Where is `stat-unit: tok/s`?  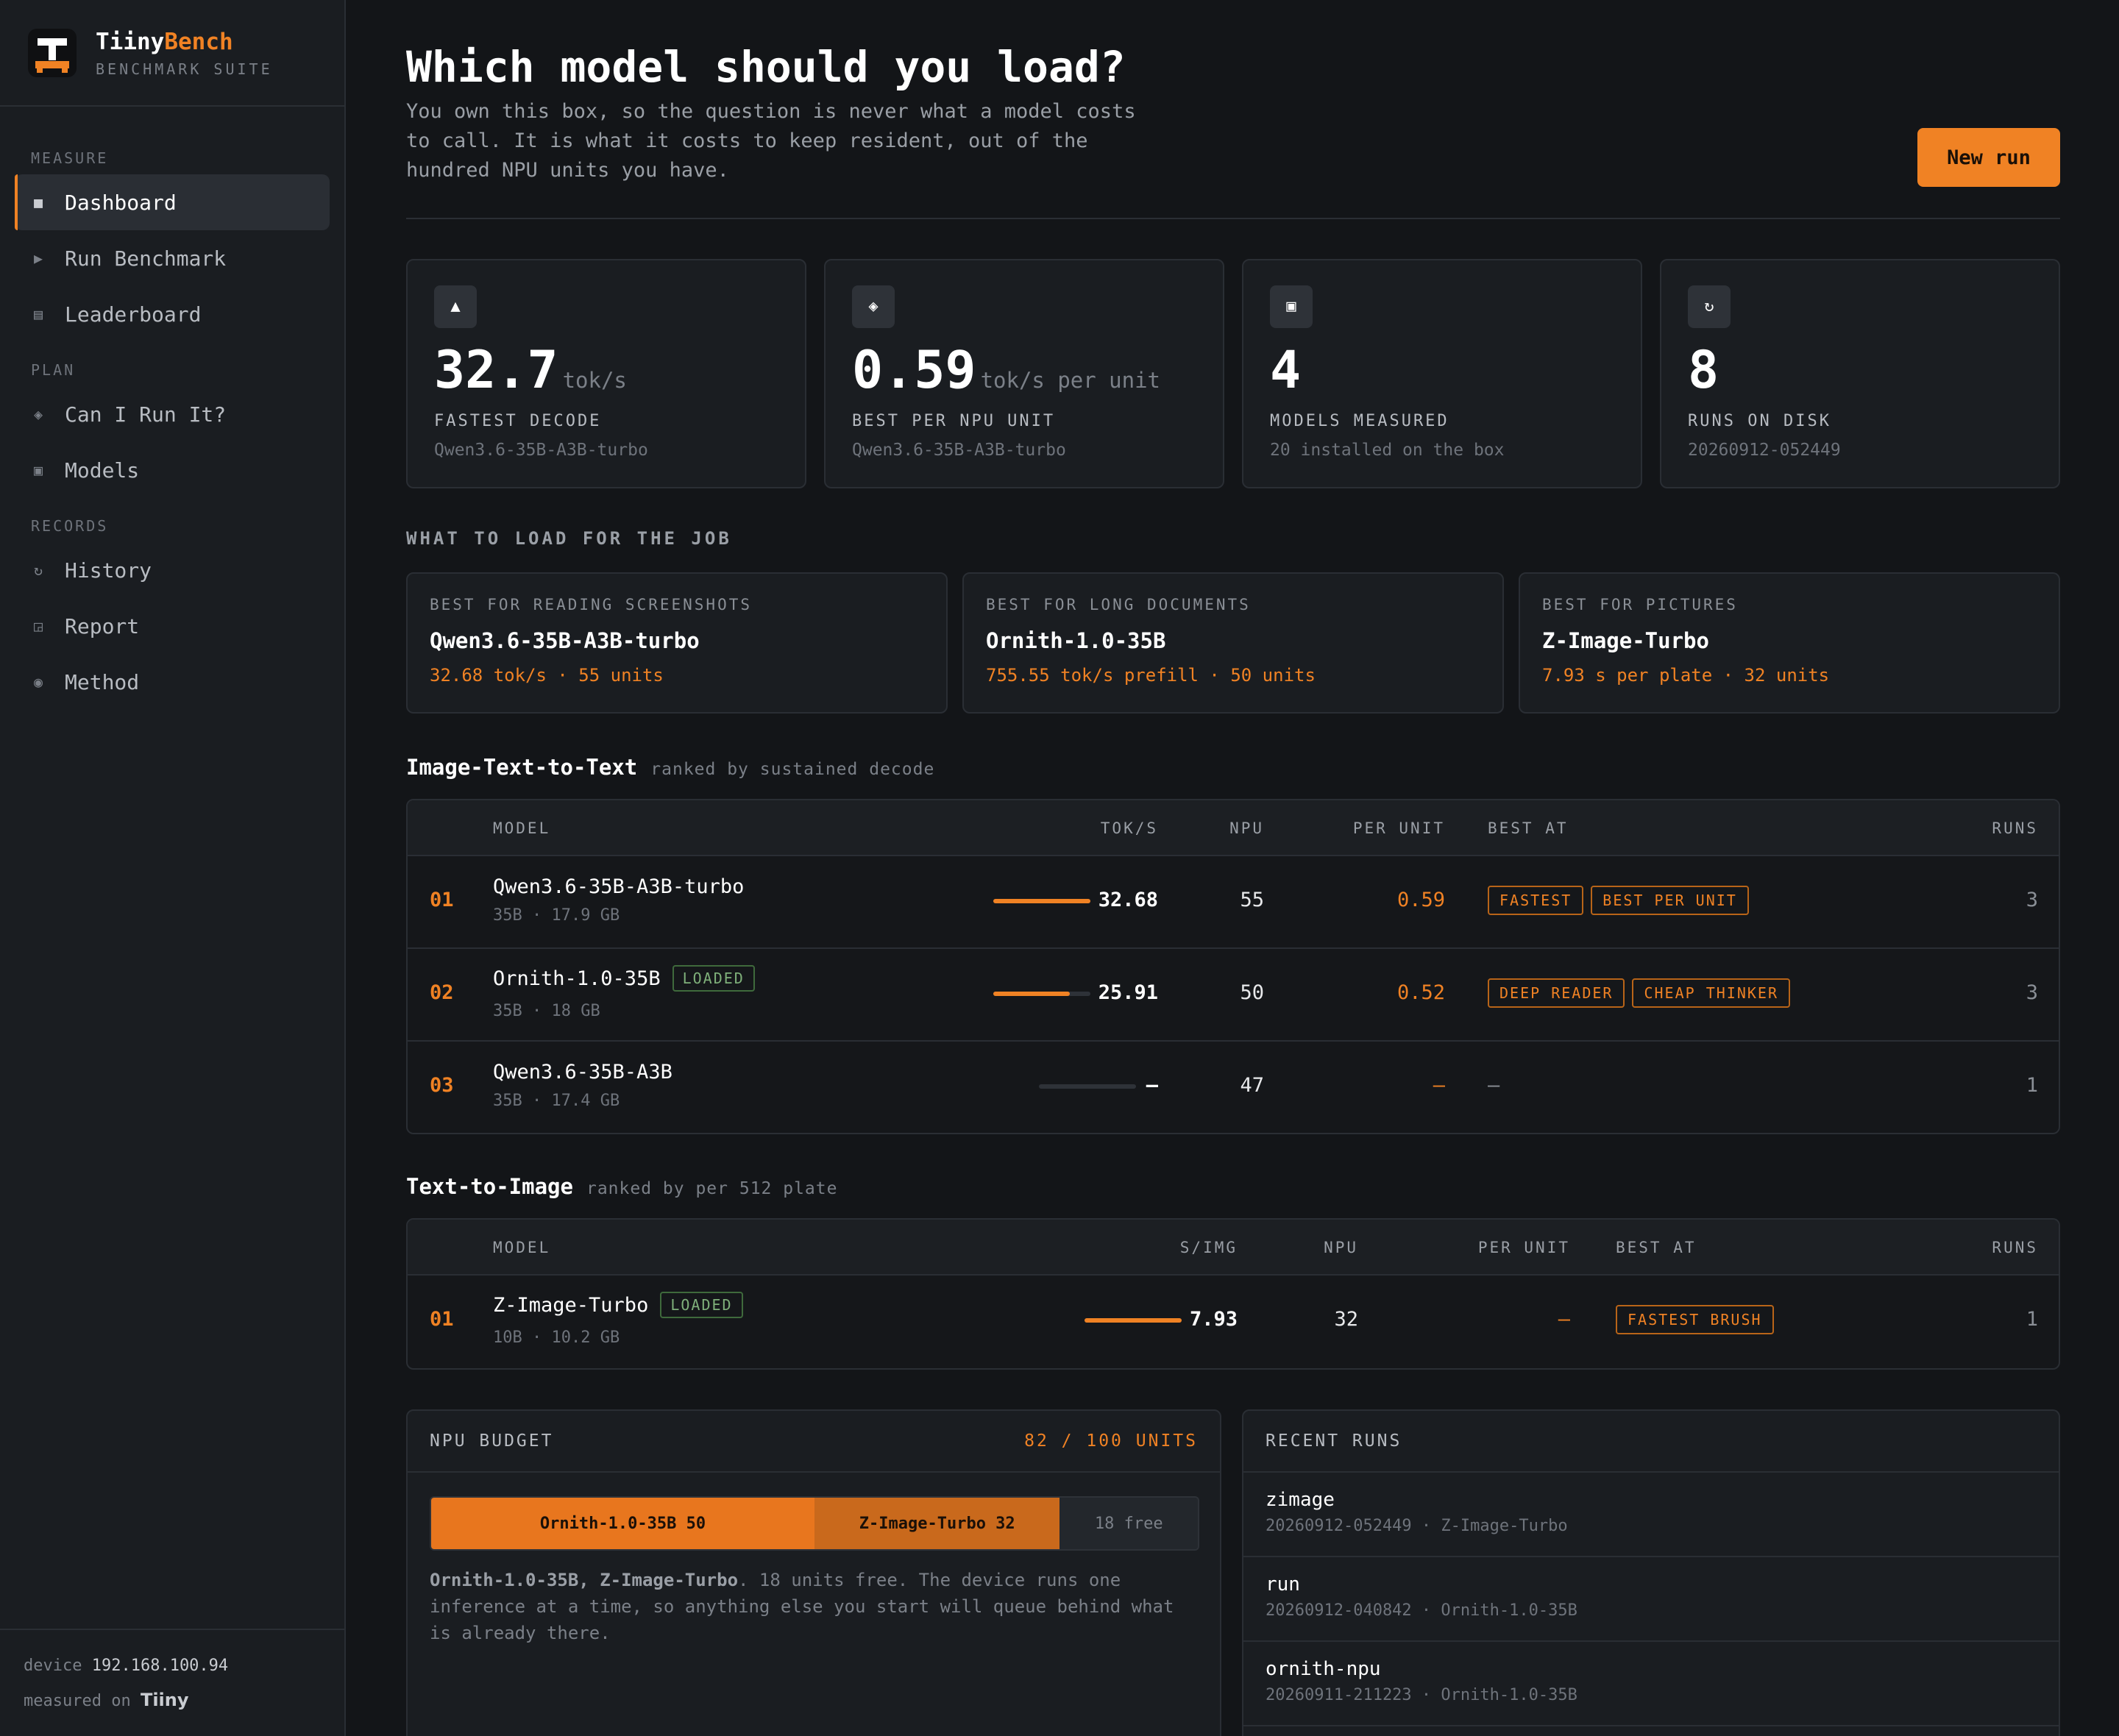
stat-unit: tok/s is located at coordinates (595, 380).